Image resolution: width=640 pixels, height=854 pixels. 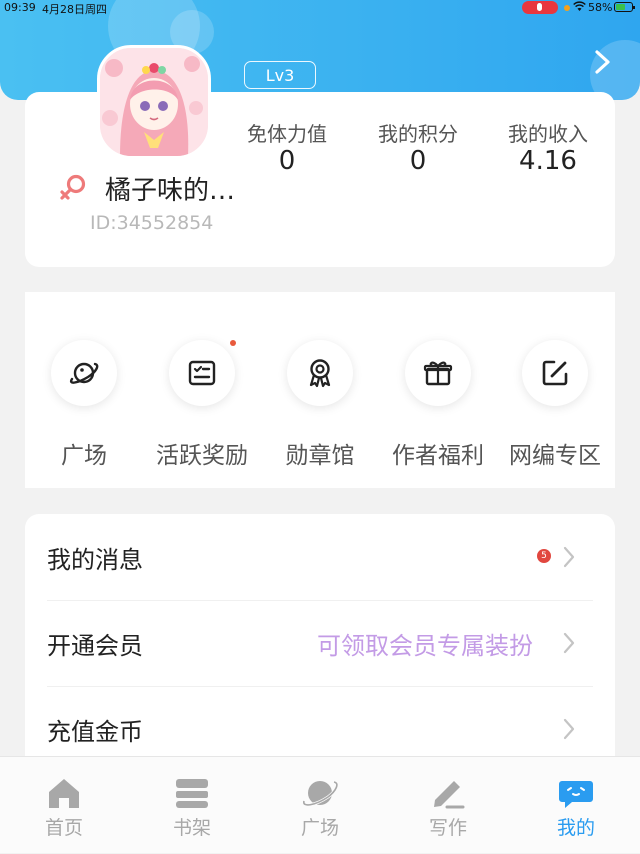 What do you see at coordinates (287, 161) in the screenshot?
I see `stat-value-stamina: 0` at bounding box center [287, 161].